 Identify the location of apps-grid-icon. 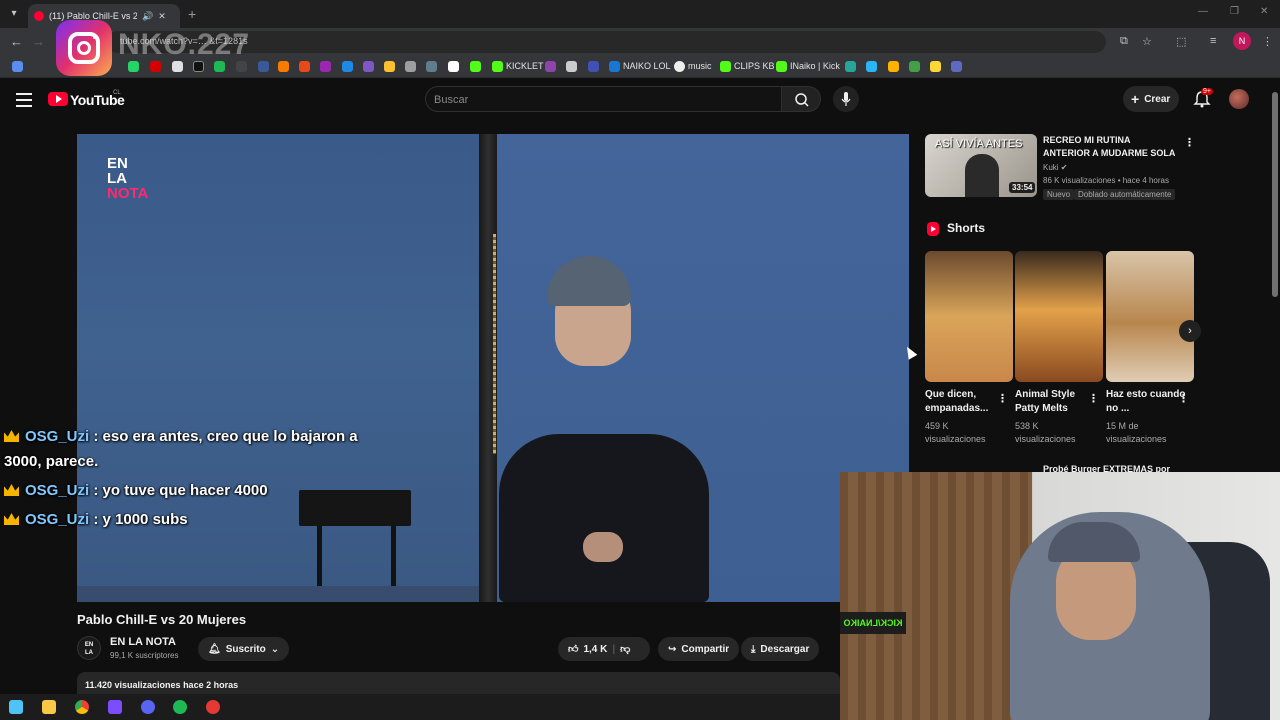
(17, 66).